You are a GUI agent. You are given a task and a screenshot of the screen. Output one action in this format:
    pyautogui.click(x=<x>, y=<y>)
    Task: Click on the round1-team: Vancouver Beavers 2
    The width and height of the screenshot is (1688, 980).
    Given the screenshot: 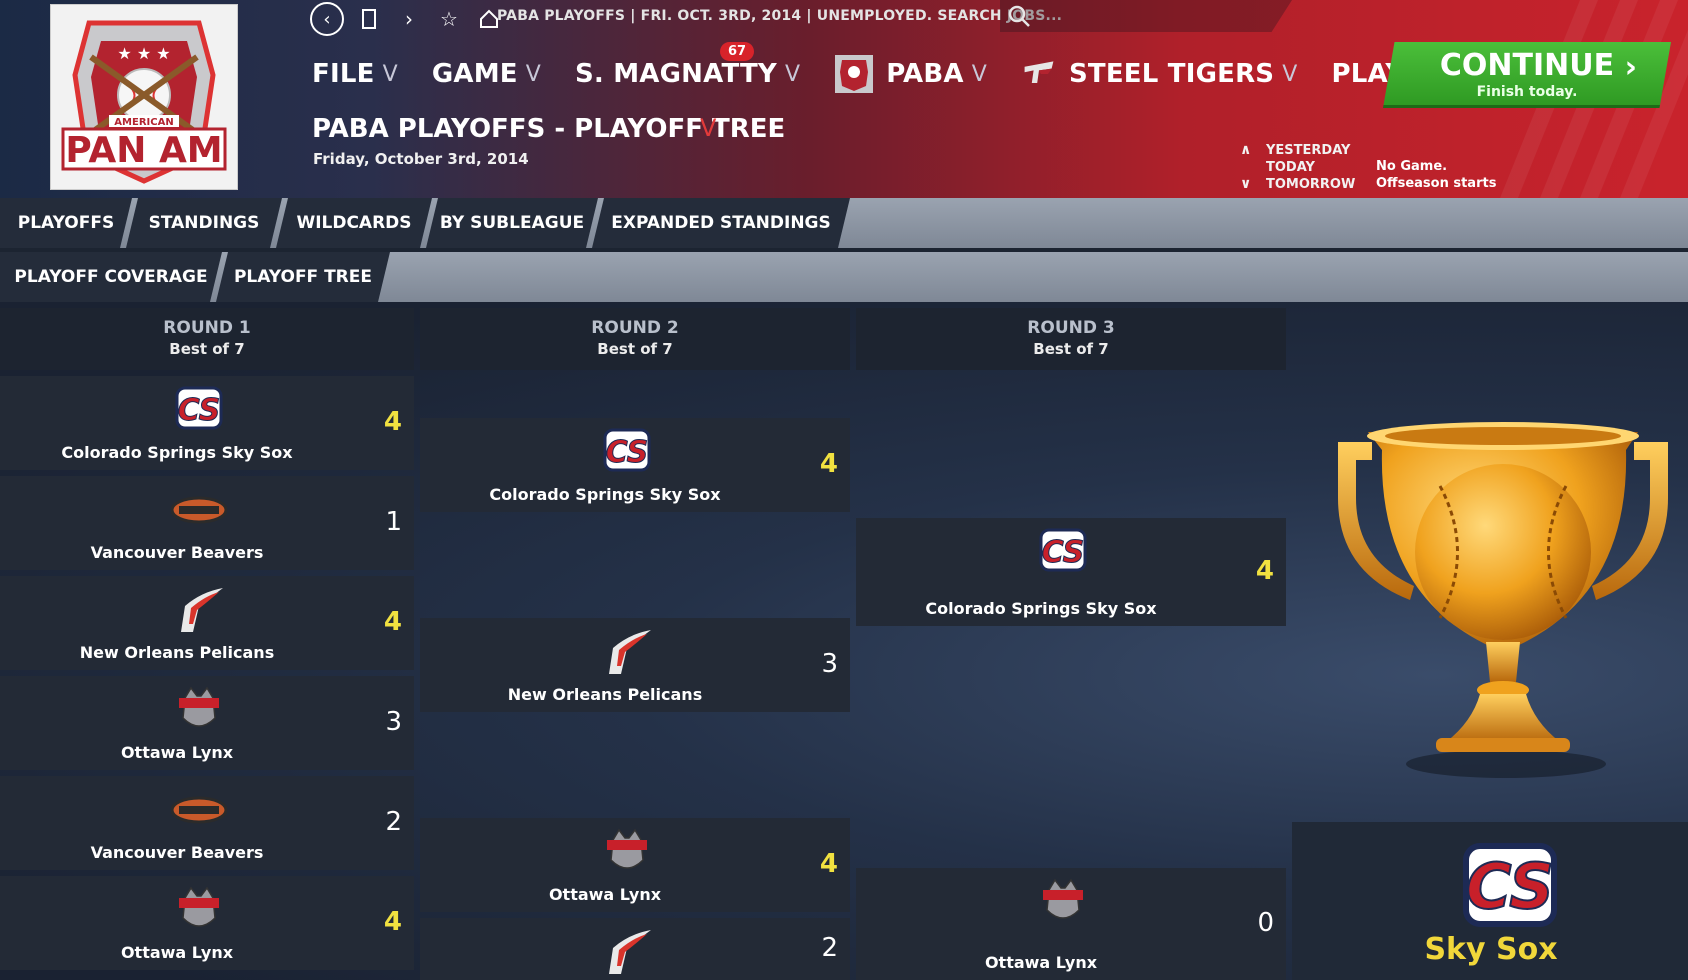 What is the action you would take?
    pyautogui.click(x=207, y=823)
    